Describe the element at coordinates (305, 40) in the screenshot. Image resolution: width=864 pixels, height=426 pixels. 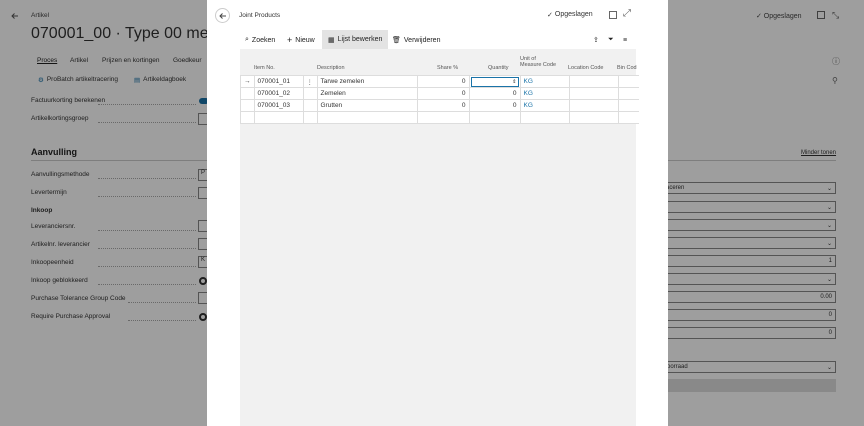
I see `new-button-label: Nieuw` at that location.